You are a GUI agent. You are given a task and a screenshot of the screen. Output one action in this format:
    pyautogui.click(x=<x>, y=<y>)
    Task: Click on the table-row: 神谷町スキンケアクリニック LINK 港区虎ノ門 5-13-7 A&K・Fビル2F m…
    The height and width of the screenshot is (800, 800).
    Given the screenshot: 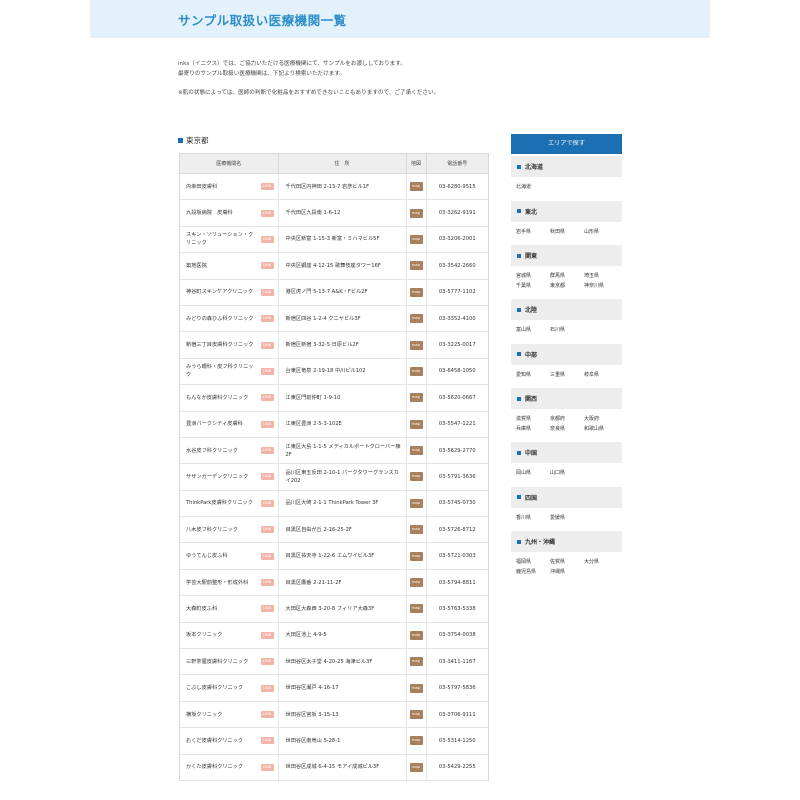 What is the action you would take?
    pyautogui.click(x=334, y=292)
    